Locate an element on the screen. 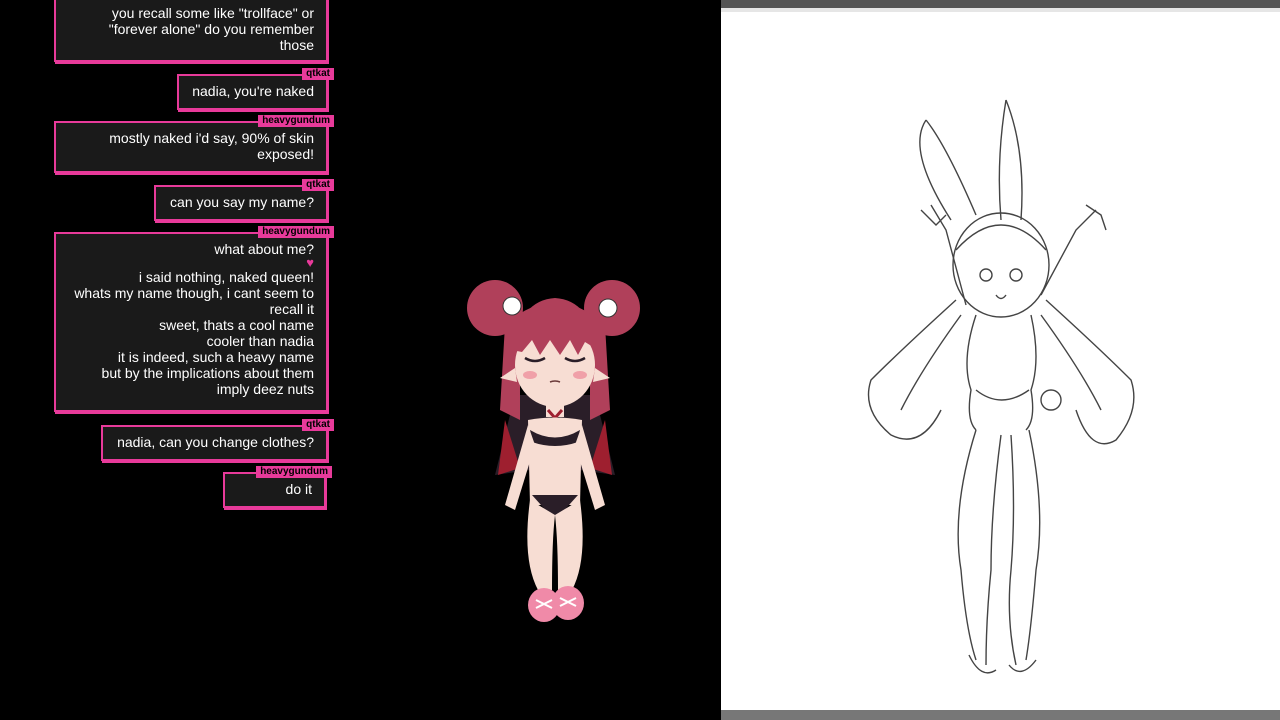 The height and width of the screenshot is (720, 1280). canvas-scrollbar is located at coordinates (1000, 715).